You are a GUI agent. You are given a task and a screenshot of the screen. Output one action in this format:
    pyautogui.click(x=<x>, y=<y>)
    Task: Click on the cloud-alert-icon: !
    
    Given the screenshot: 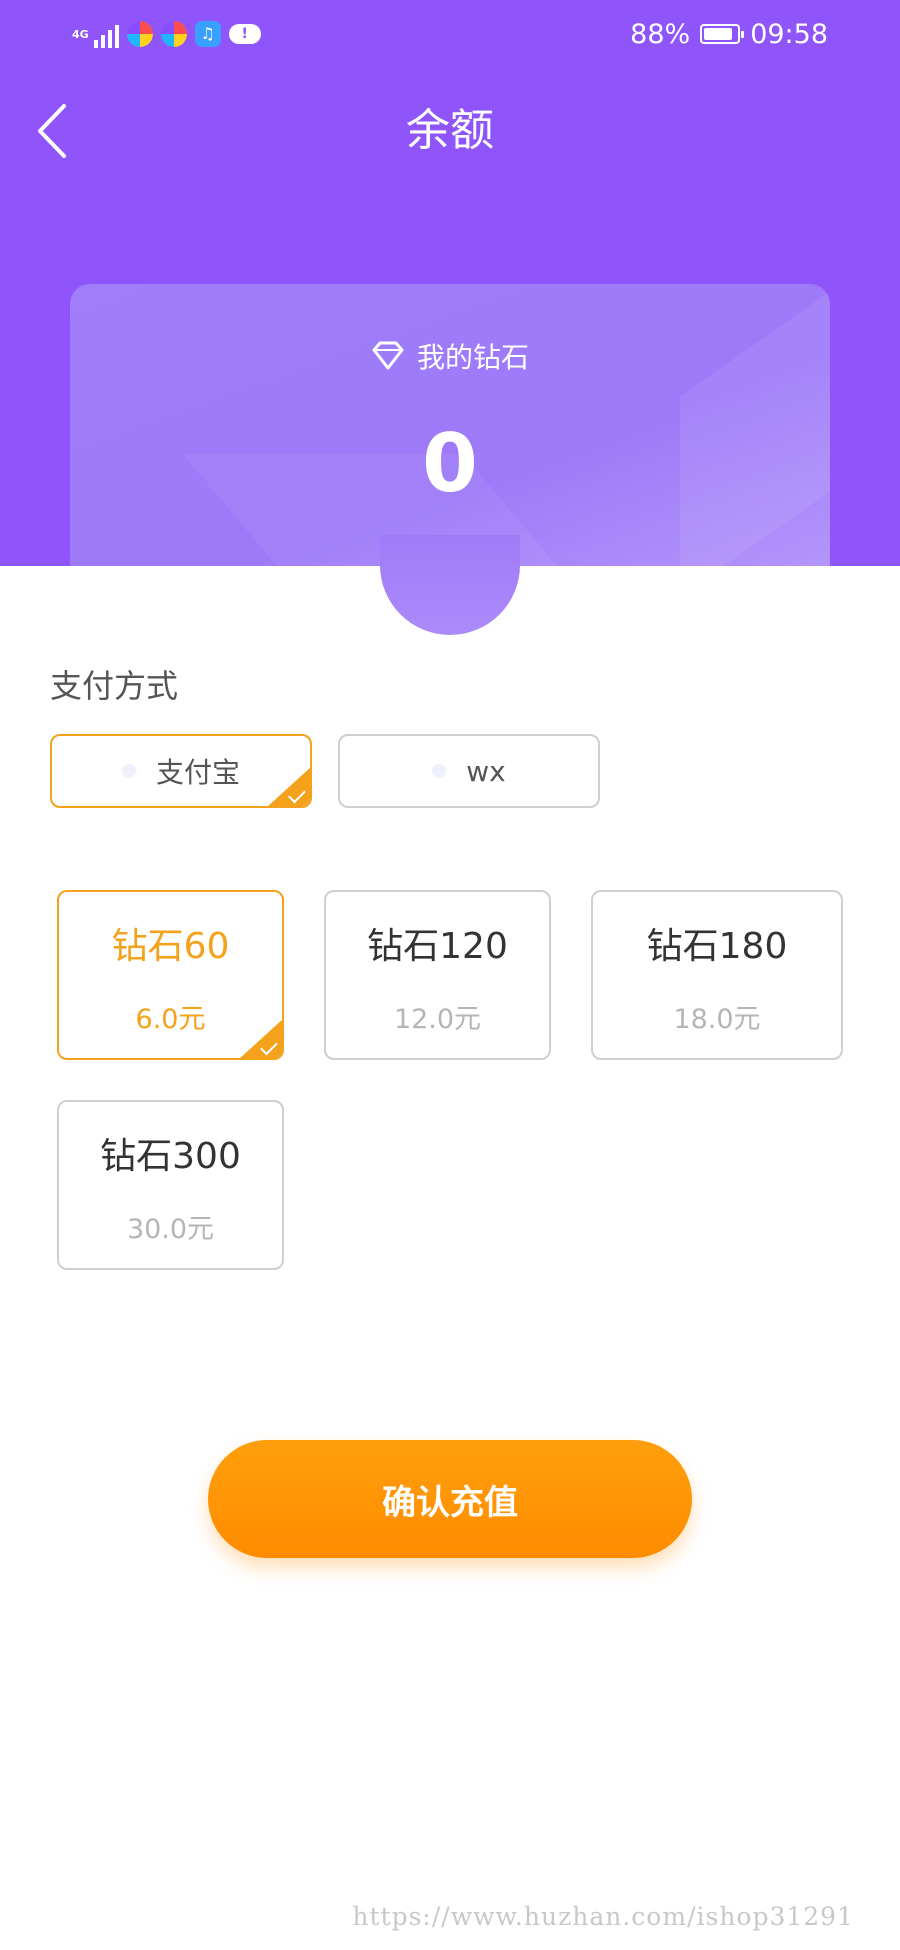 What is the action you would take?
    pyautogui.click(x=244, y=34)
    